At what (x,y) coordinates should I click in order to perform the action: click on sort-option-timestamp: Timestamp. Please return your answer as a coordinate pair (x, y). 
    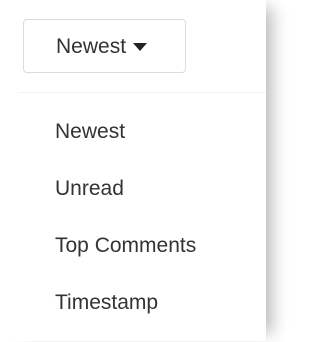
    Looking at the image, I should click on (133, 313).